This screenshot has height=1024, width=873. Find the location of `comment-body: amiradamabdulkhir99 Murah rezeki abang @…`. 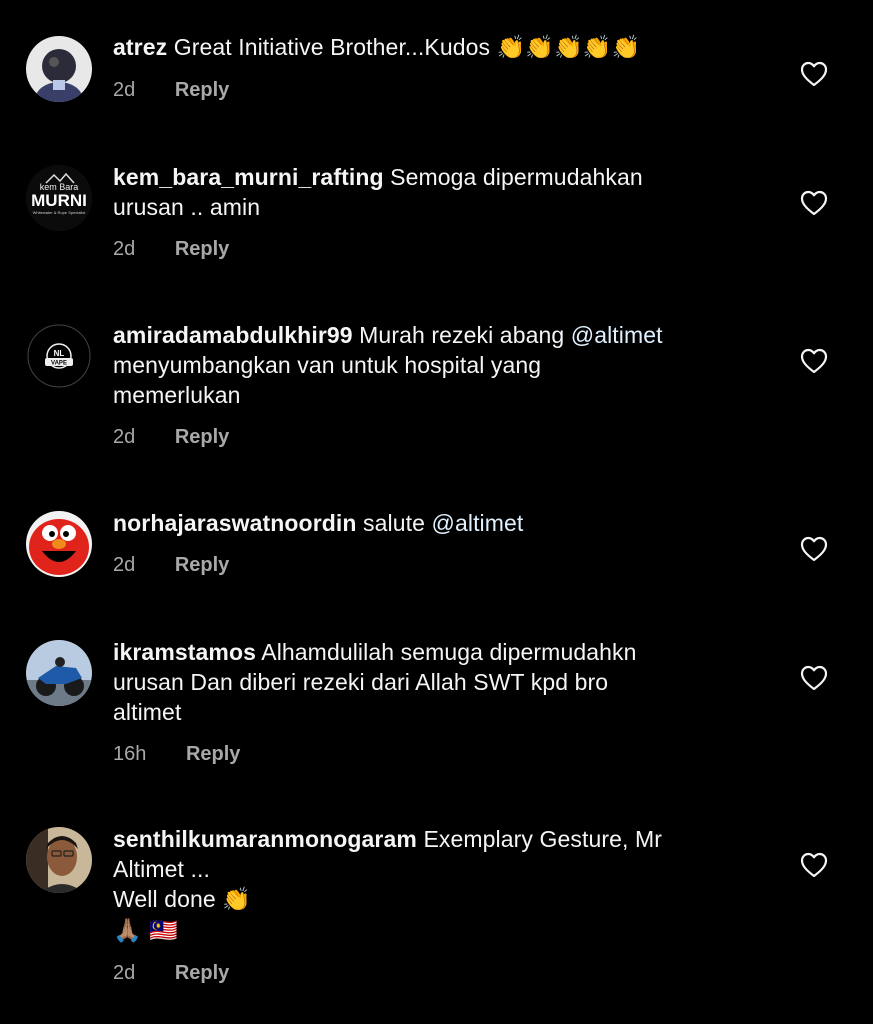

comment-body: amiradamabdulkhir99 Murah rezeki abang @… is located at coordinates (433, 386).